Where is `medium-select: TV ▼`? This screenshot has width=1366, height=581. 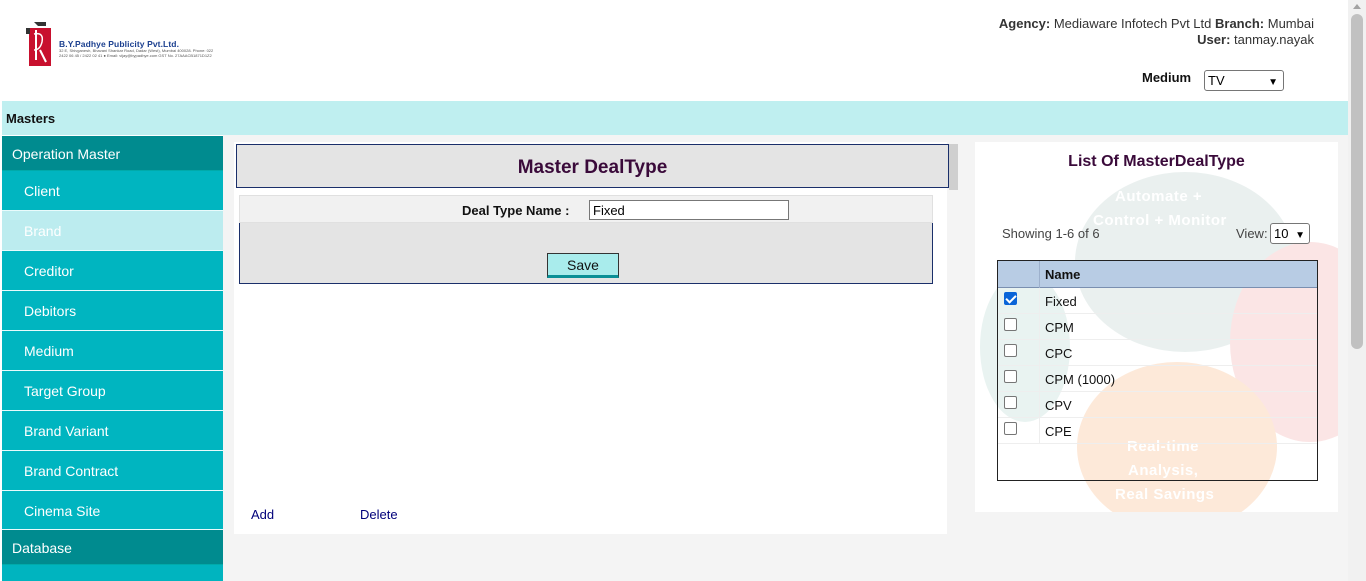
medium-select: TV ▼ is located at coordinates (1244, 80).